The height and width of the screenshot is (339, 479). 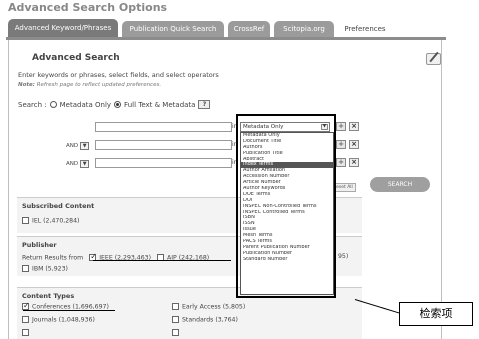 What do you see at coordinates (162, 260) in the screenshot?
I see `underline-annotation` at bounding box center [162, 260].